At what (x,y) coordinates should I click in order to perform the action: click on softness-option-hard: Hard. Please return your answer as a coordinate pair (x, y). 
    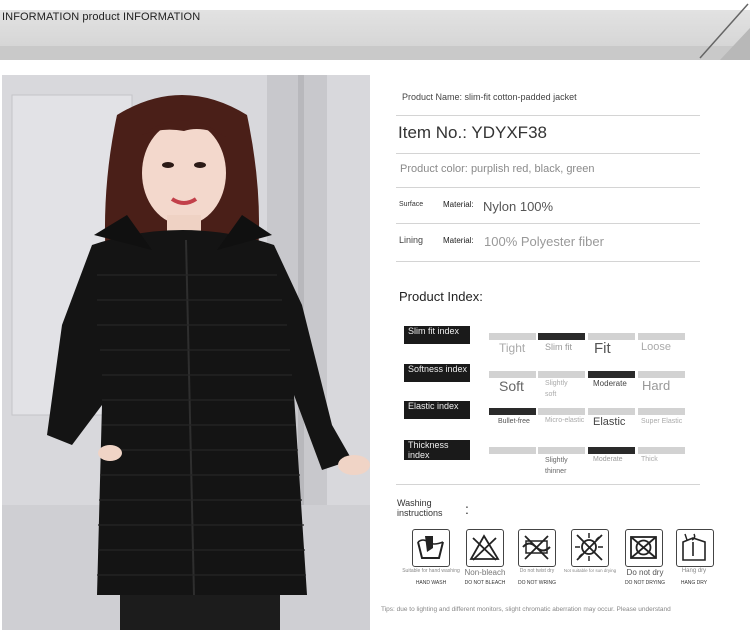
    Looking at the image, I should click on (656, 385).